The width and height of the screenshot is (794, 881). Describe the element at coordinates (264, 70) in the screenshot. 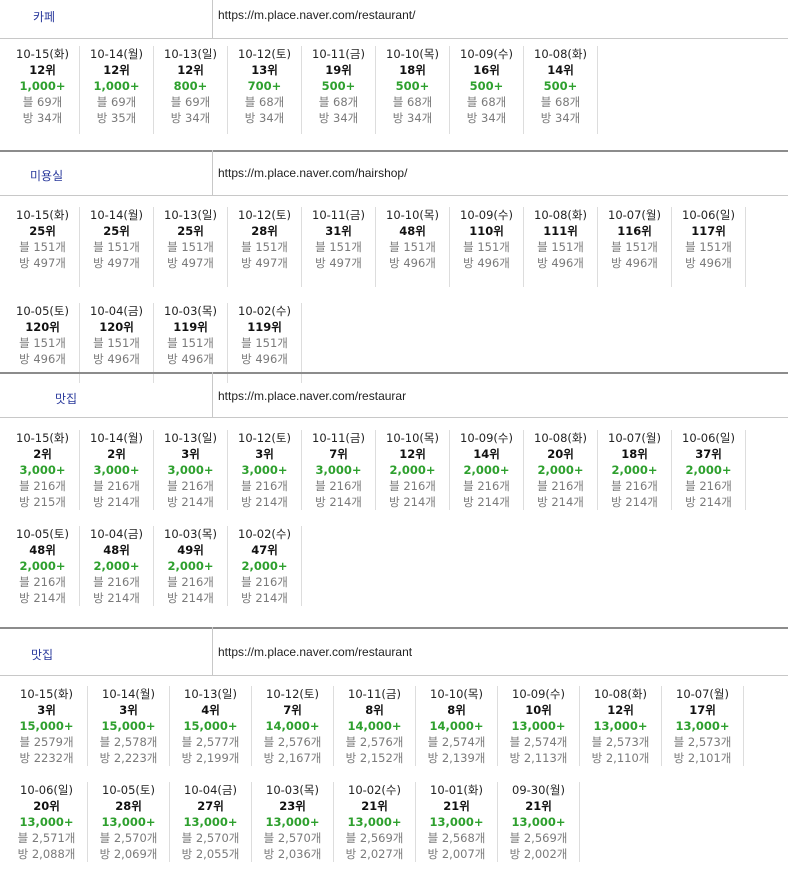

I see `rank-value: 13위` at that location.